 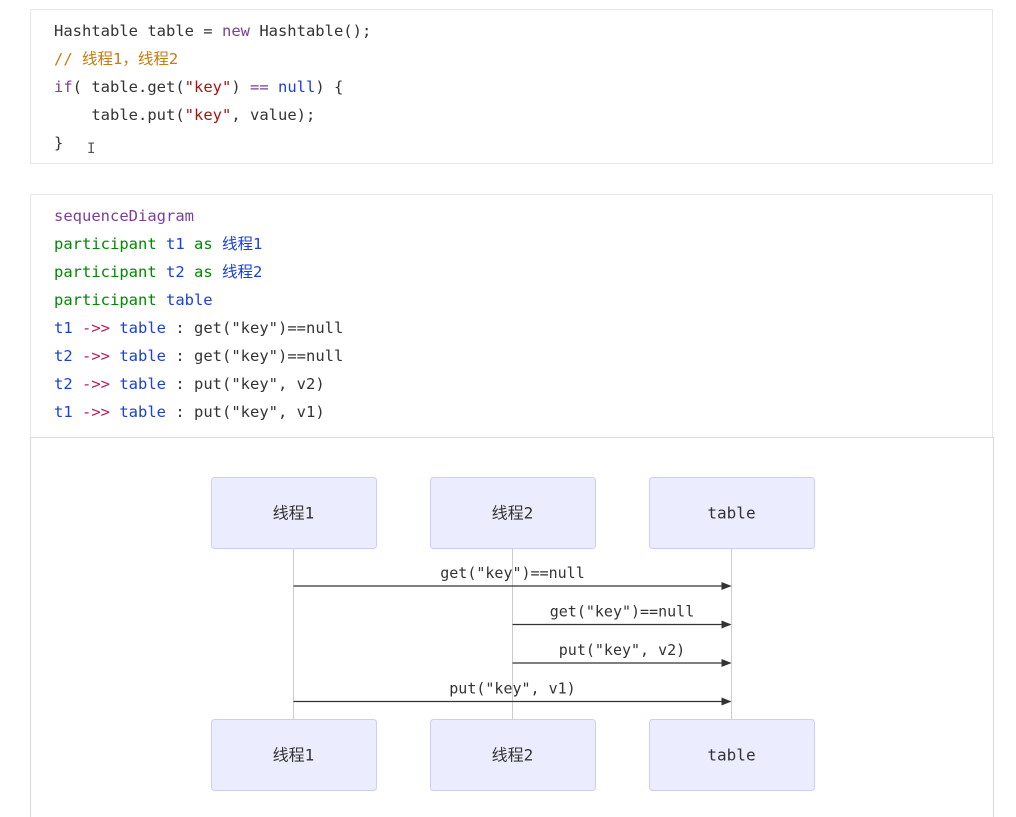 I want to click on code-token: ==, so click(x=259, y=87).